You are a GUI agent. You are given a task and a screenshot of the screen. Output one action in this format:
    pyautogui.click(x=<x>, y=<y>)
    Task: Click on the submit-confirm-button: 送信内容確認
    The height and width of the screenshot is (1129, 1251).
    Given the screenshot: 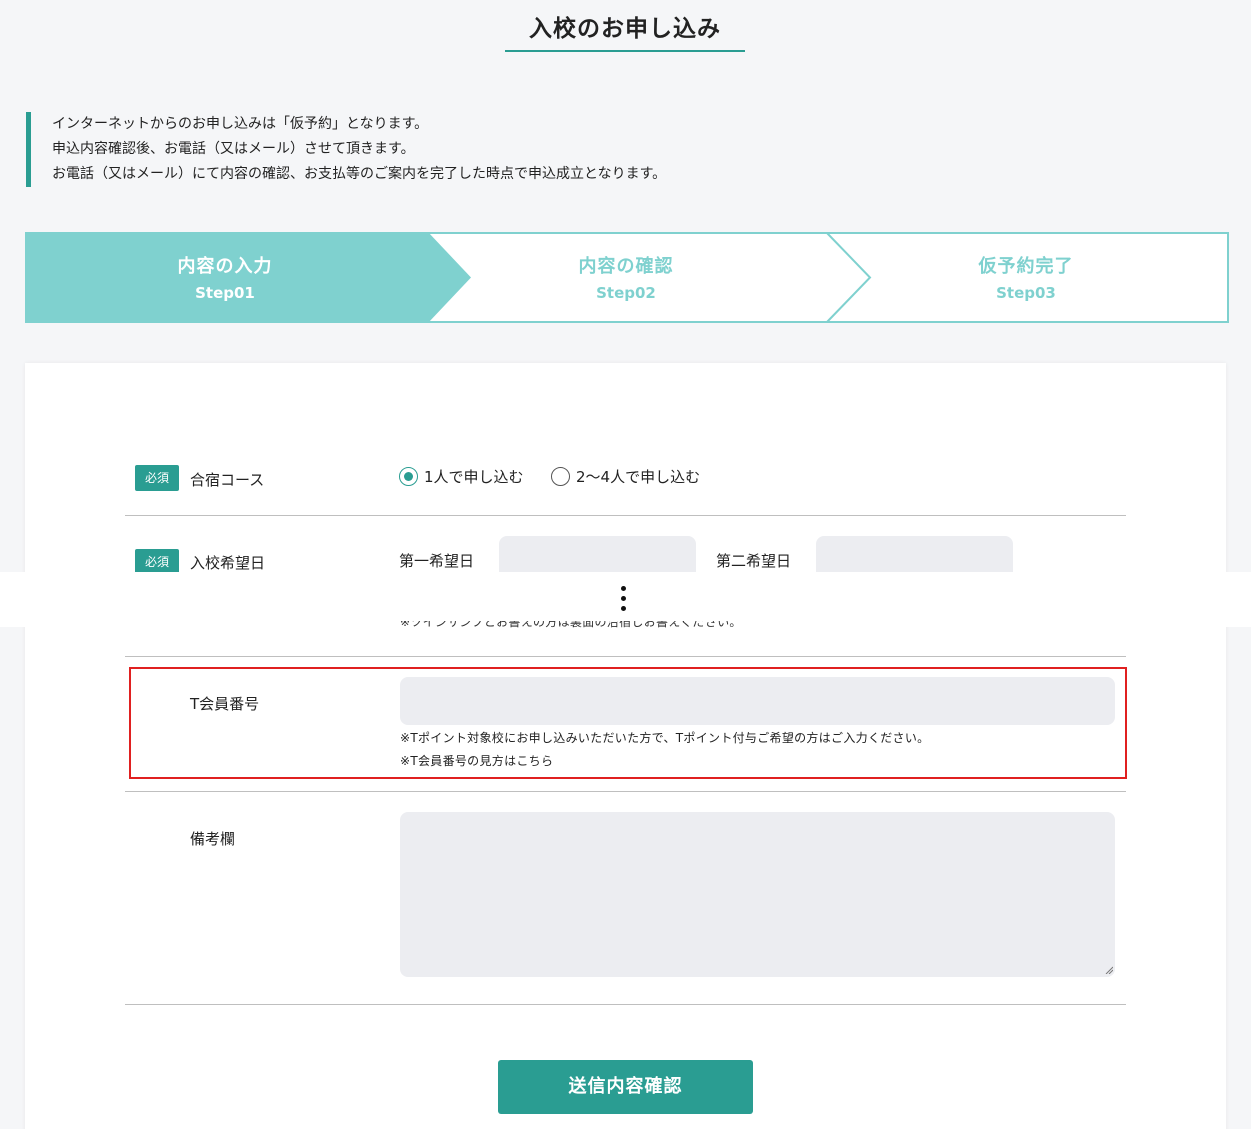 What is the action you would take?
    pyautogui.click(x=625, y=1087)
    